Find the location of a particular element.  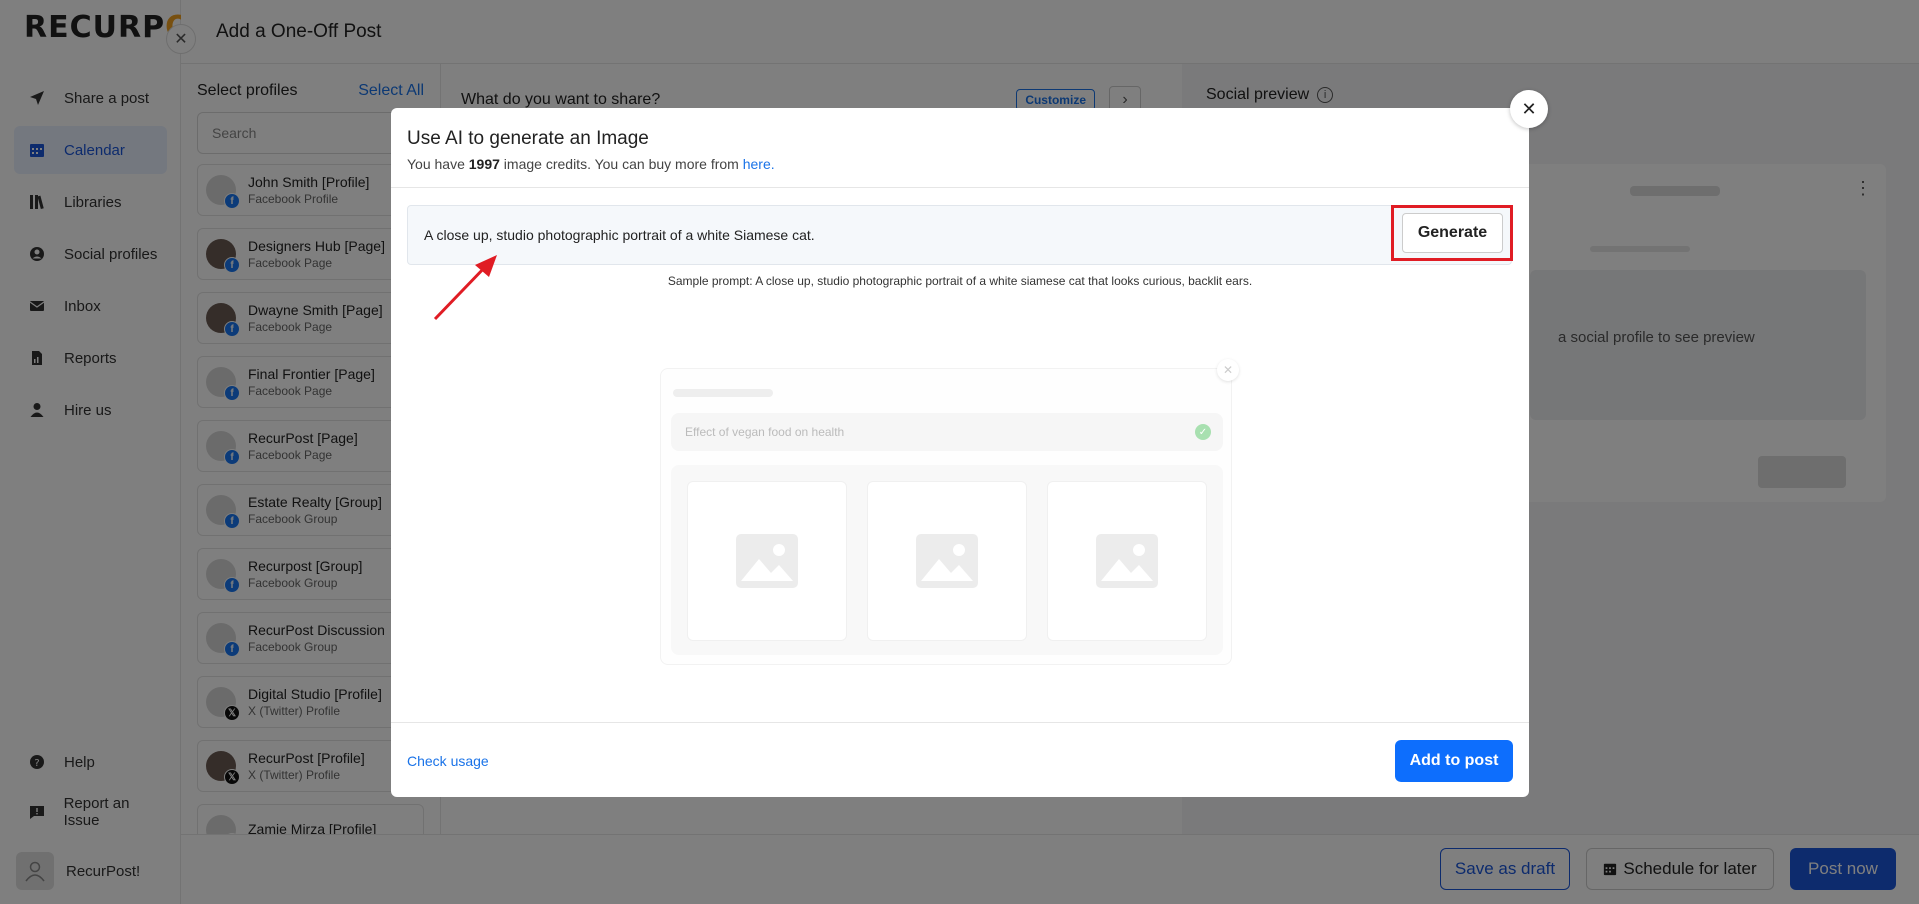

modal-title: Use AI to generate an Image is located at coordinates (528, 138).